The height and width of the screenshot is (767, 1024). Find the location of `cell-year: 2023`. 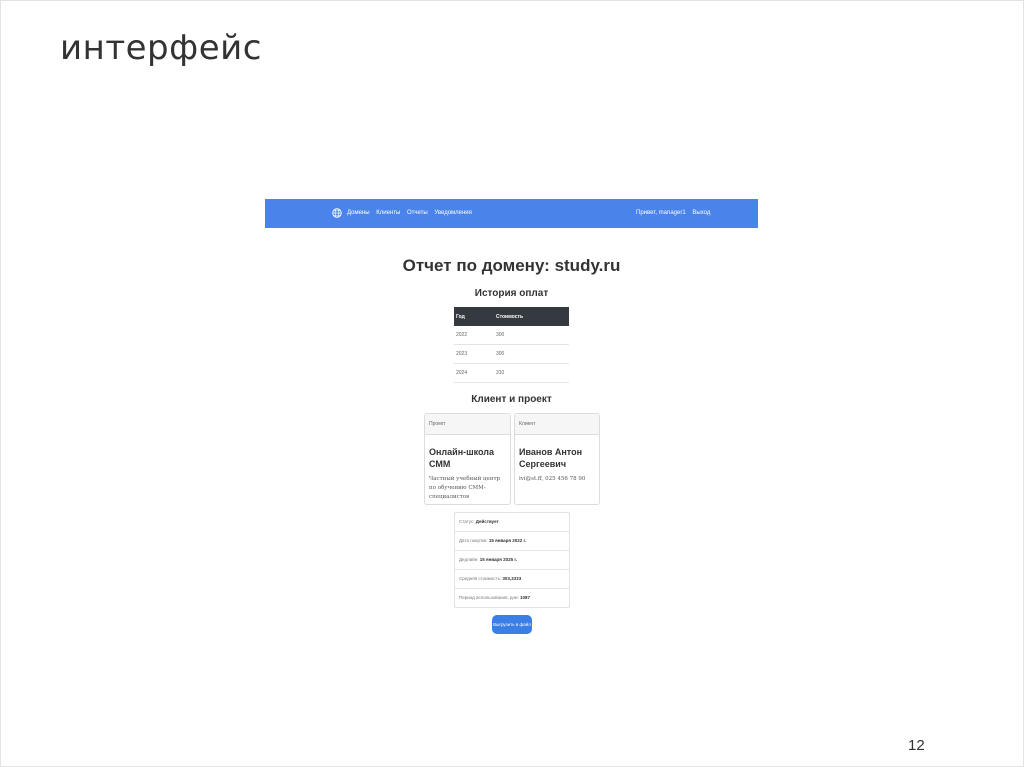

cell-year: 2023 is located at coordinates (474, 354).